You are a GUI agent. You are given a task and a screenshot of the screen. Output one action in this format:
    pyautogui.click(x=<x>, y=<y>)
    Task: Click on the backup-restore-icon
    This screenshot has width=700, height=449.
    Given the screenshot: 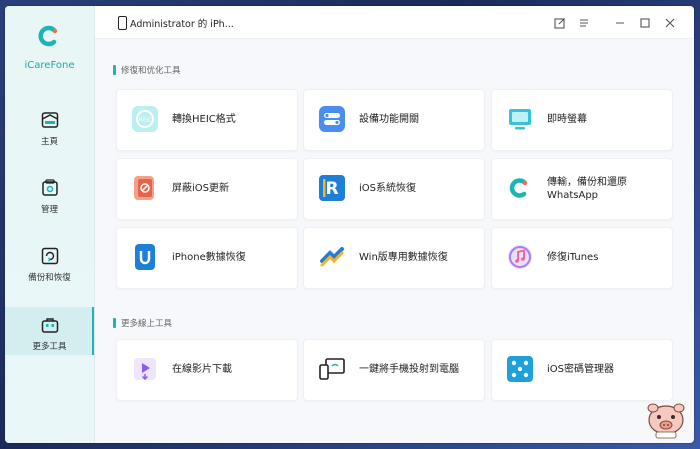 What is the action you would take?
    pyautogui.click(x=49, y=256)
    